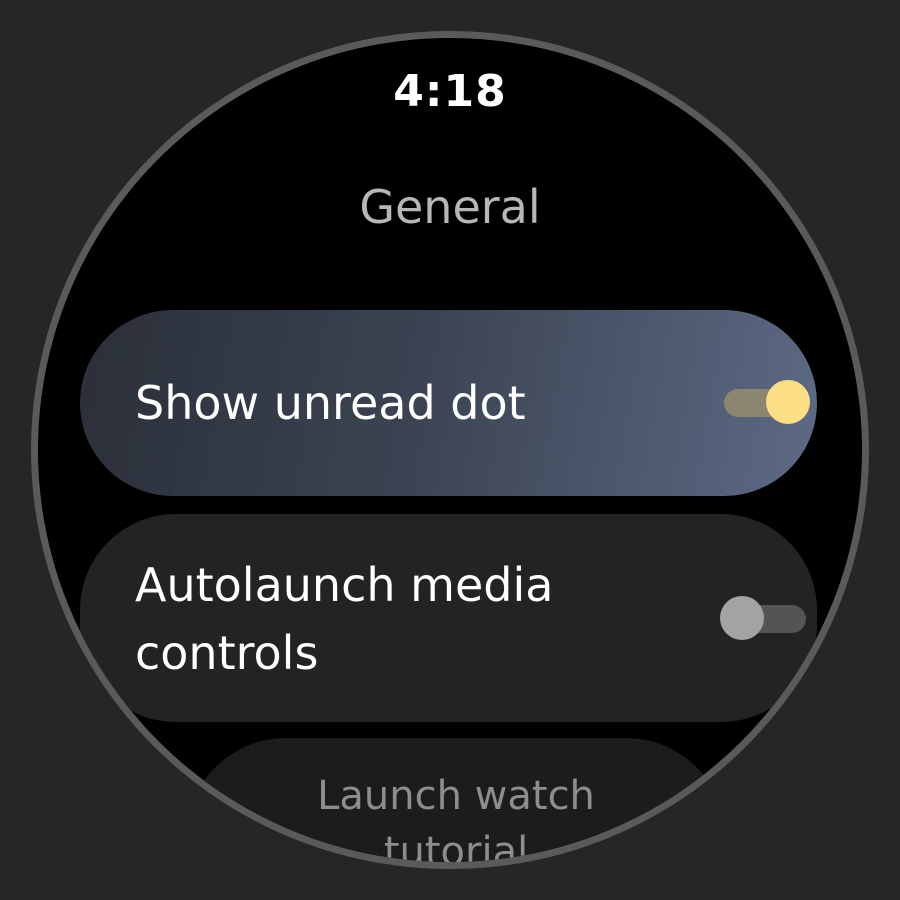  What do you see at coordinates (456, 796) in the screenshot?
I see `tutorial-label-line-1: Launch watch` at bounding box center [456, 796].